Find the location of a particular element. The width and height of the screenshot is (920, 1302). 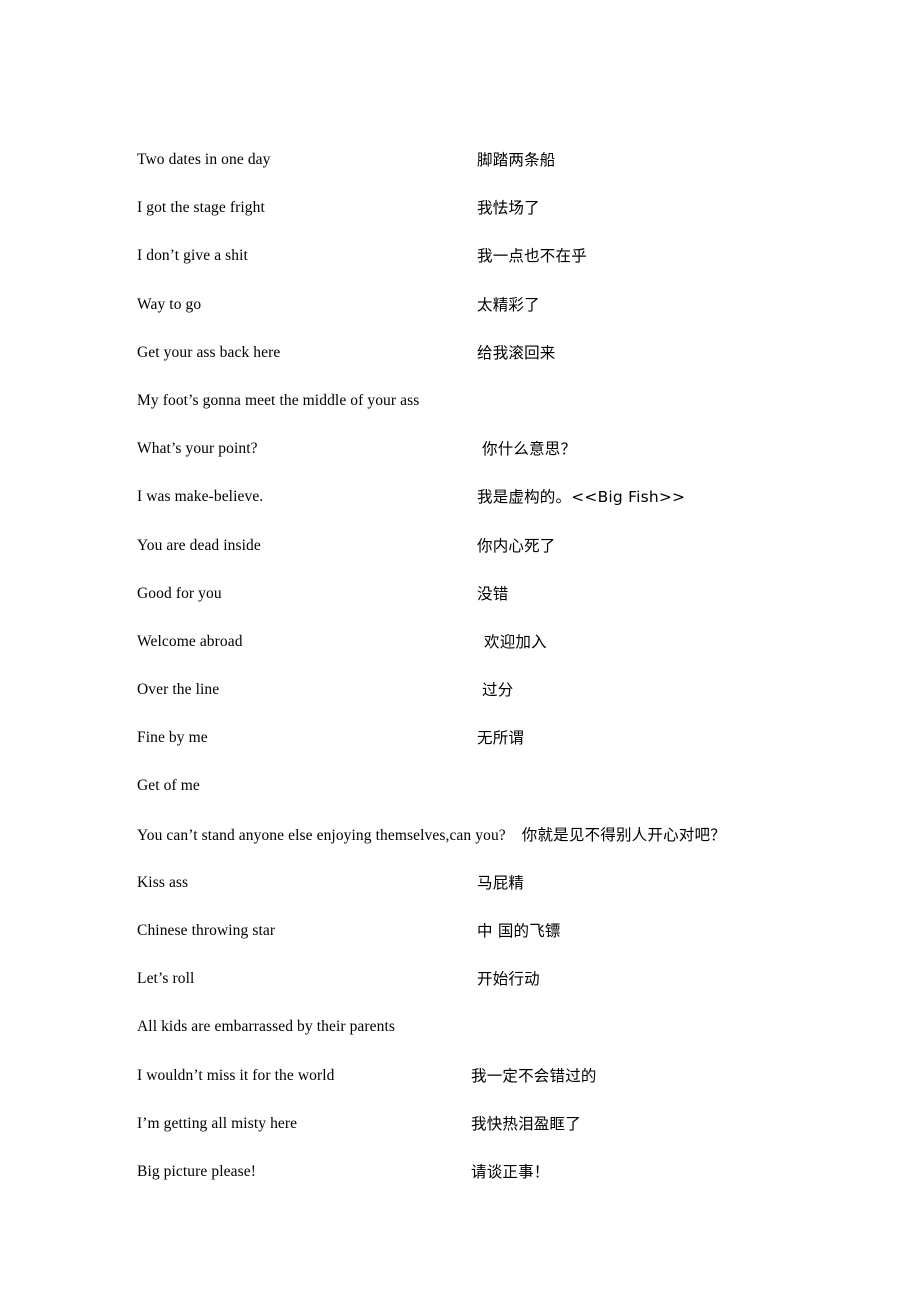

phrase-chinese: 马屁精 is located at coordinates (501, 882).